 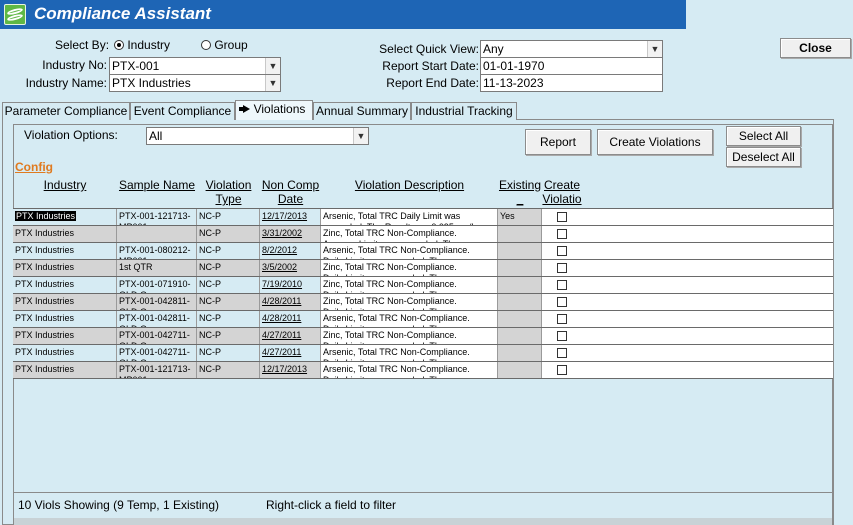 I want to click on industry-name-combo: PTX Industries ▼, so click(x=195, y=83).